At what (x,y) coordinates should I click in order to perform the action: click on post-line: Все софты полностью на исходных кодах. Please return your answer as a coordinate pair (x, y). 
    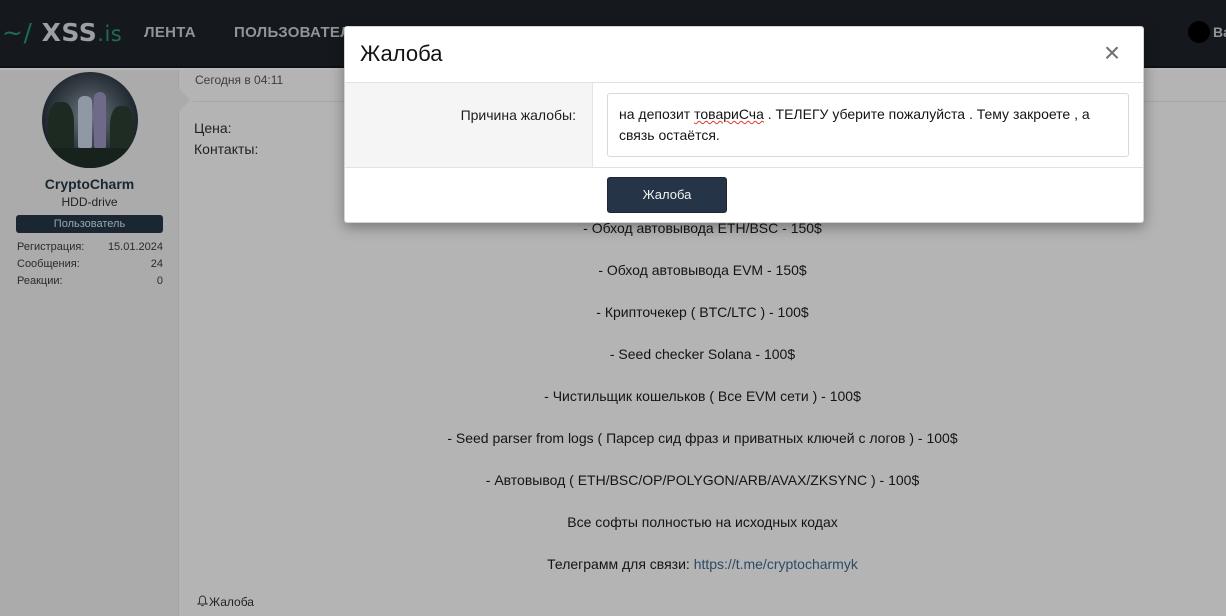
    Looking at the image, I should click on (702, 522).